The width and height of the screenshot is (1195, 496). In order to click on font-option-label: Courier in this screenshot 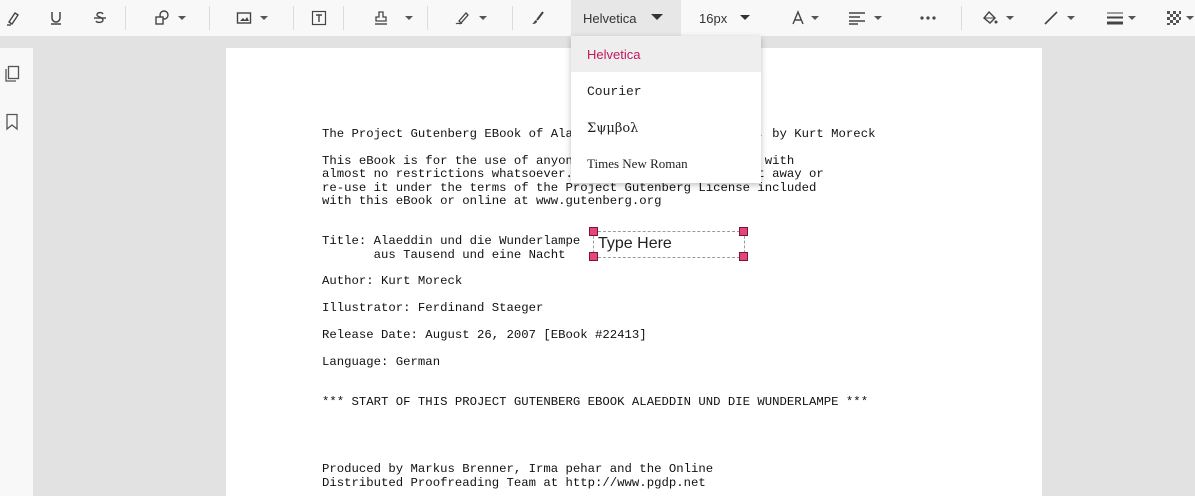, I will do `click(614, 91)`.